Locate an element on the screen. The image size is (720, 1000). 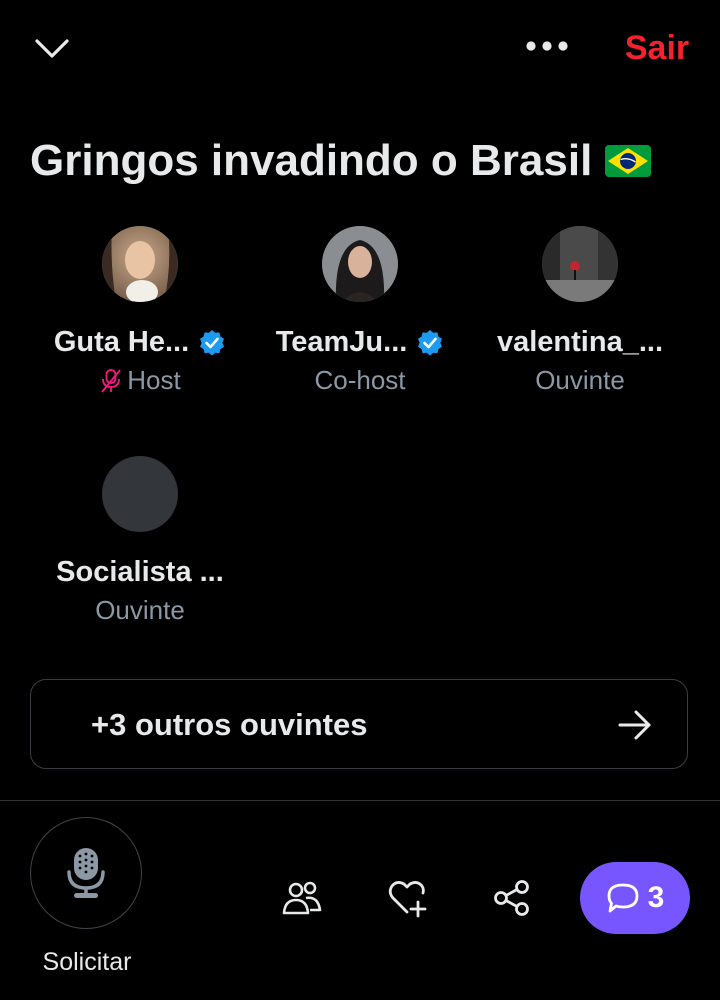
chevron-down-icon is located at coordinates (52, 48).